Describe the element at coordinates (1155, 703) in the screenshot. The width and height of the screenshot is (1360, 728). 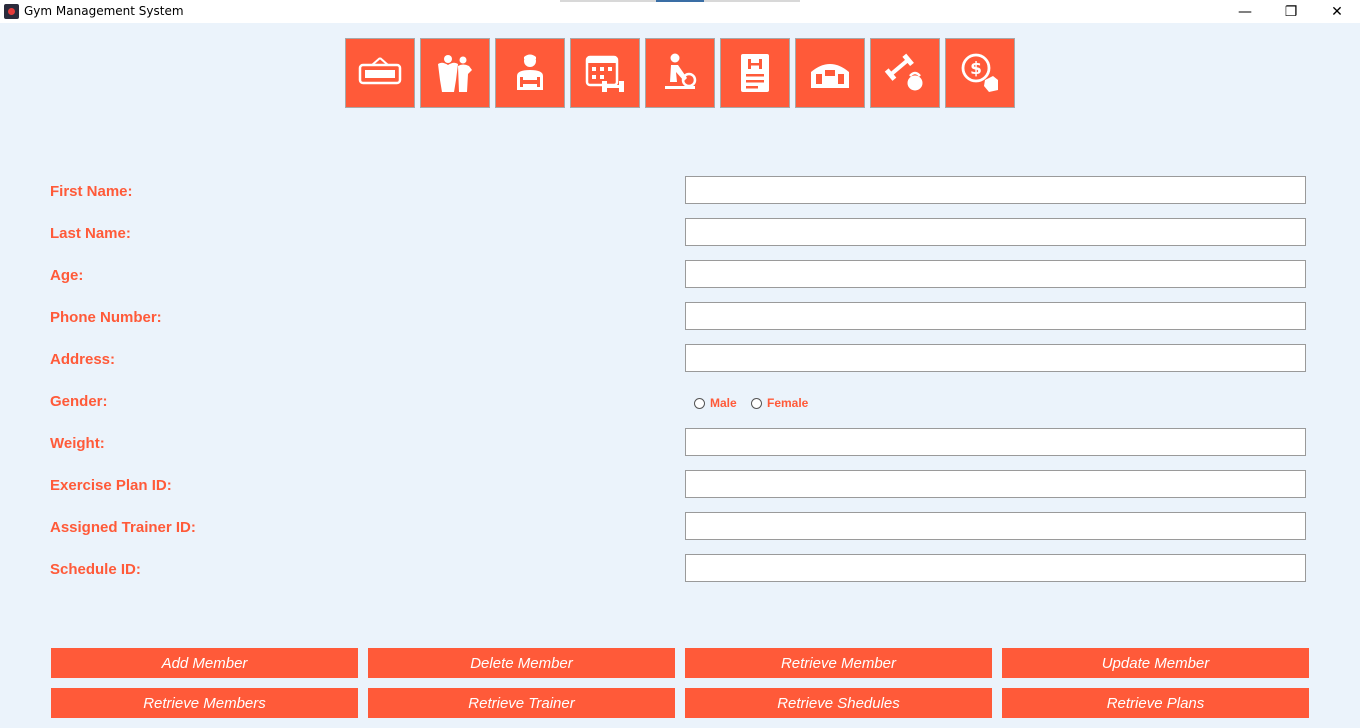
I see `retrieve-plans-button: Retrieve Plans` at that location.